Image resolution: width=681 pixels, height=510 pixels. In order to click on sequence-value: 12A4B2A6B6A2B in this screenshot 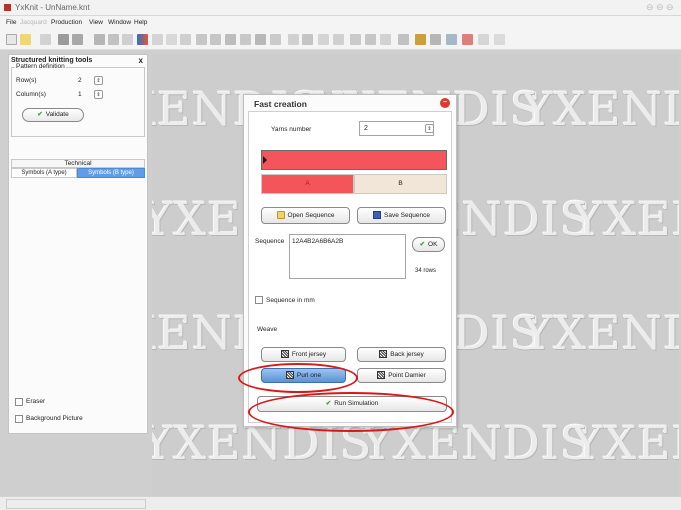, I will do `click(318, 241)`.